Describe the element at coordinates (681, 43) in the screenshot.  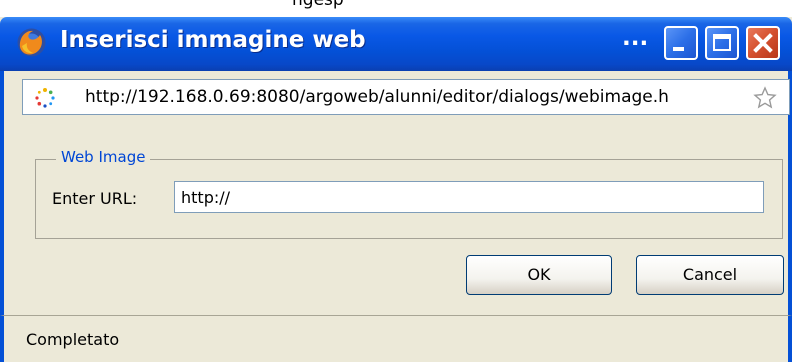
I see `minimize-button` at that location.